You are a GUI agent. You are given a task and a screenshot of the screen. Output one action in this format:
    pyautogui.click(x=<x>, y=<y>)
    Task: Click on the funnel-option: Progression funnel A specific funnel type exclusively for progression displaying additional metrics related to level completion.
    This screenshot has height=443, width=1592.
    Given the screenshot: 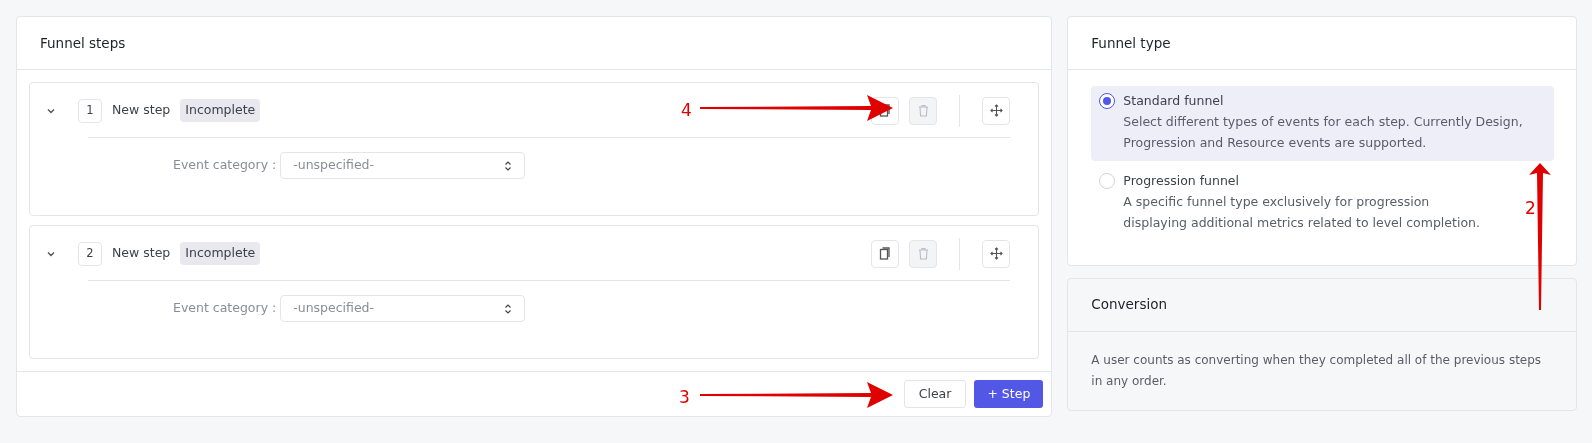 What is the action you would take?
    pyautogui.click(x=1297, y=203)
    